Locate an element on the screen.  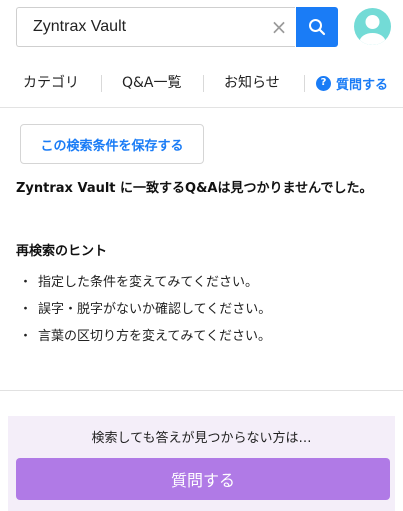
search-icon is located at coordinates (317, 27).